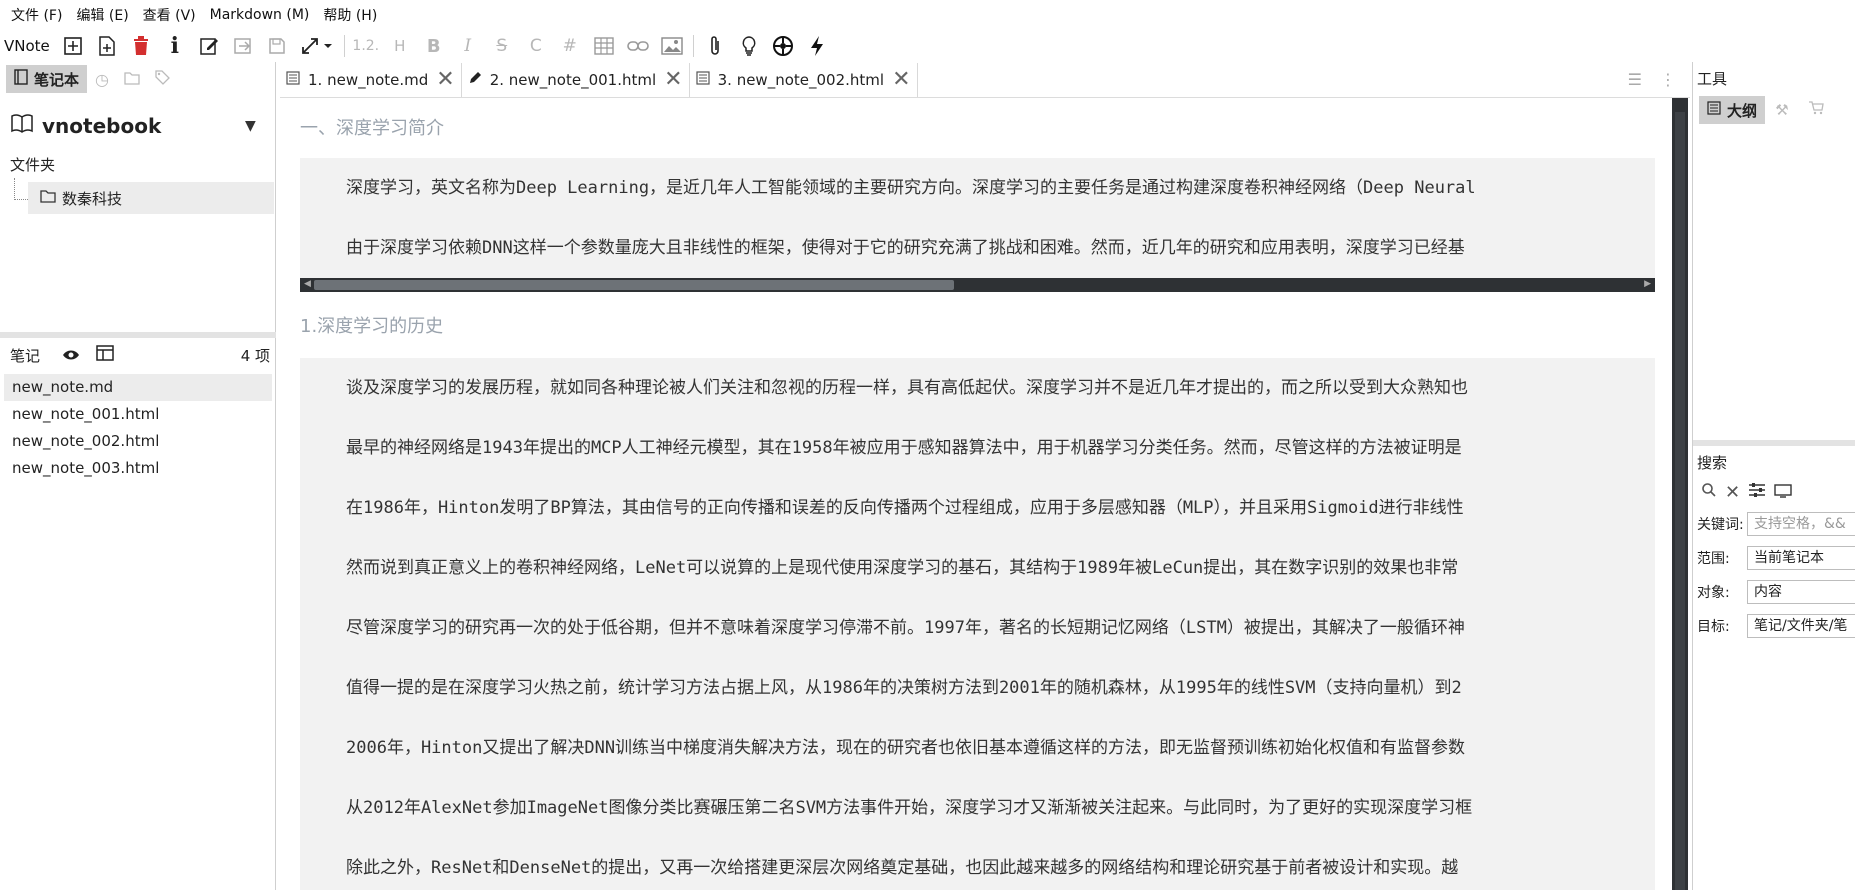 The image size is (1855, 890). Describe the element at coordinates (151, 198) in the screenshot. I see `folder-item: 数秦科技` at that location.